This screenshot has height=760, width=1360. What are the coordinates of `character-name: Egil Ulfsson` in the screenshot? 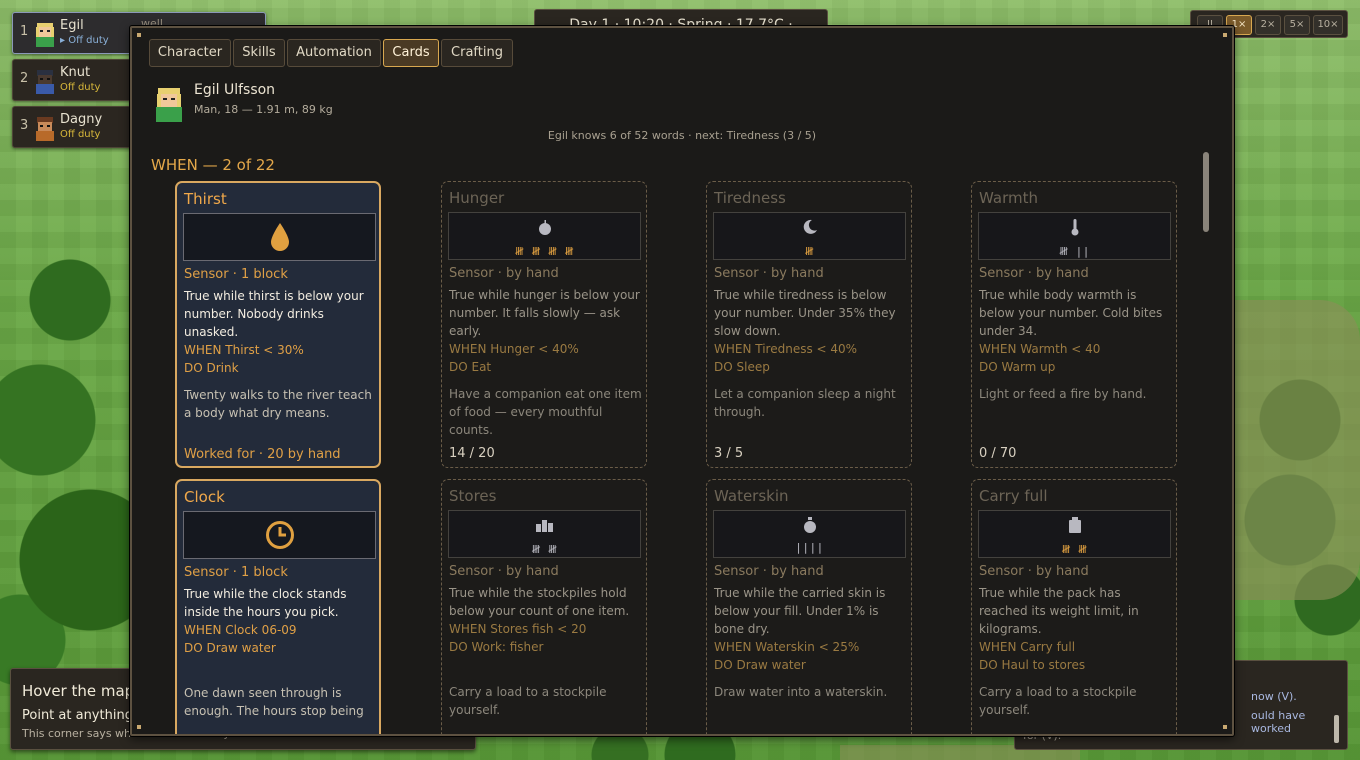 It's located at (235, 90).